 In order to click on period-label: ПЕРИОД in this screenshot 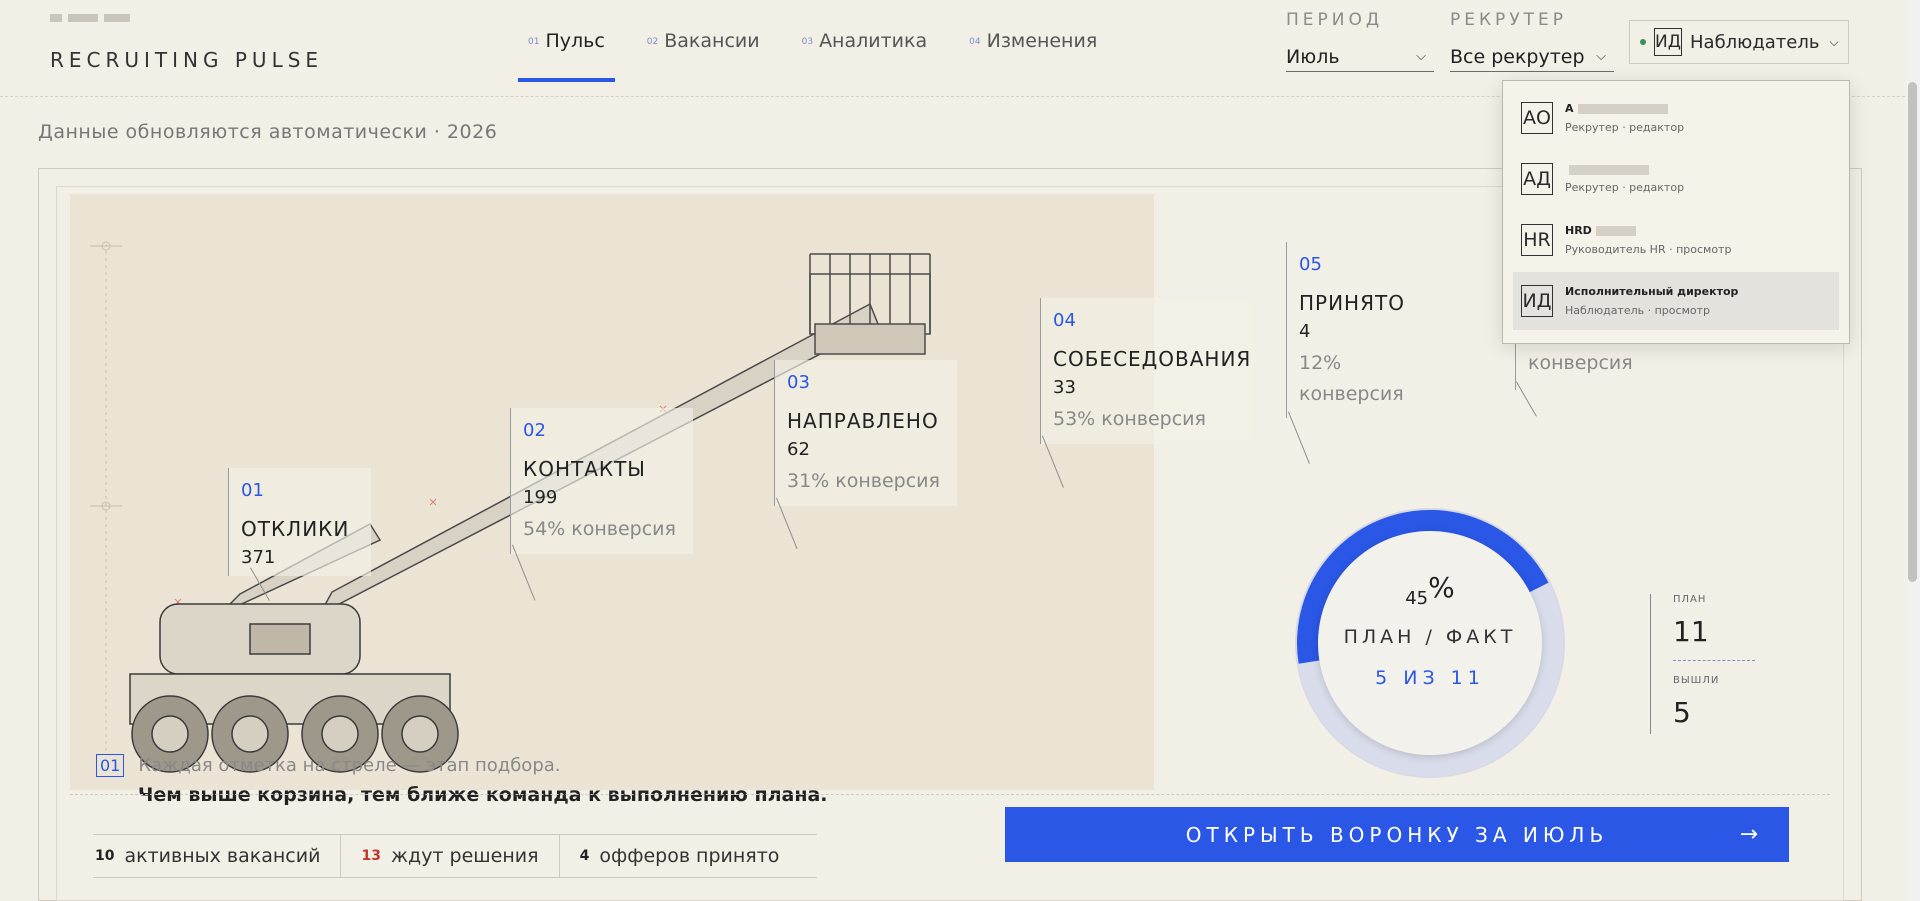, I will do `click(1335, 20)`.